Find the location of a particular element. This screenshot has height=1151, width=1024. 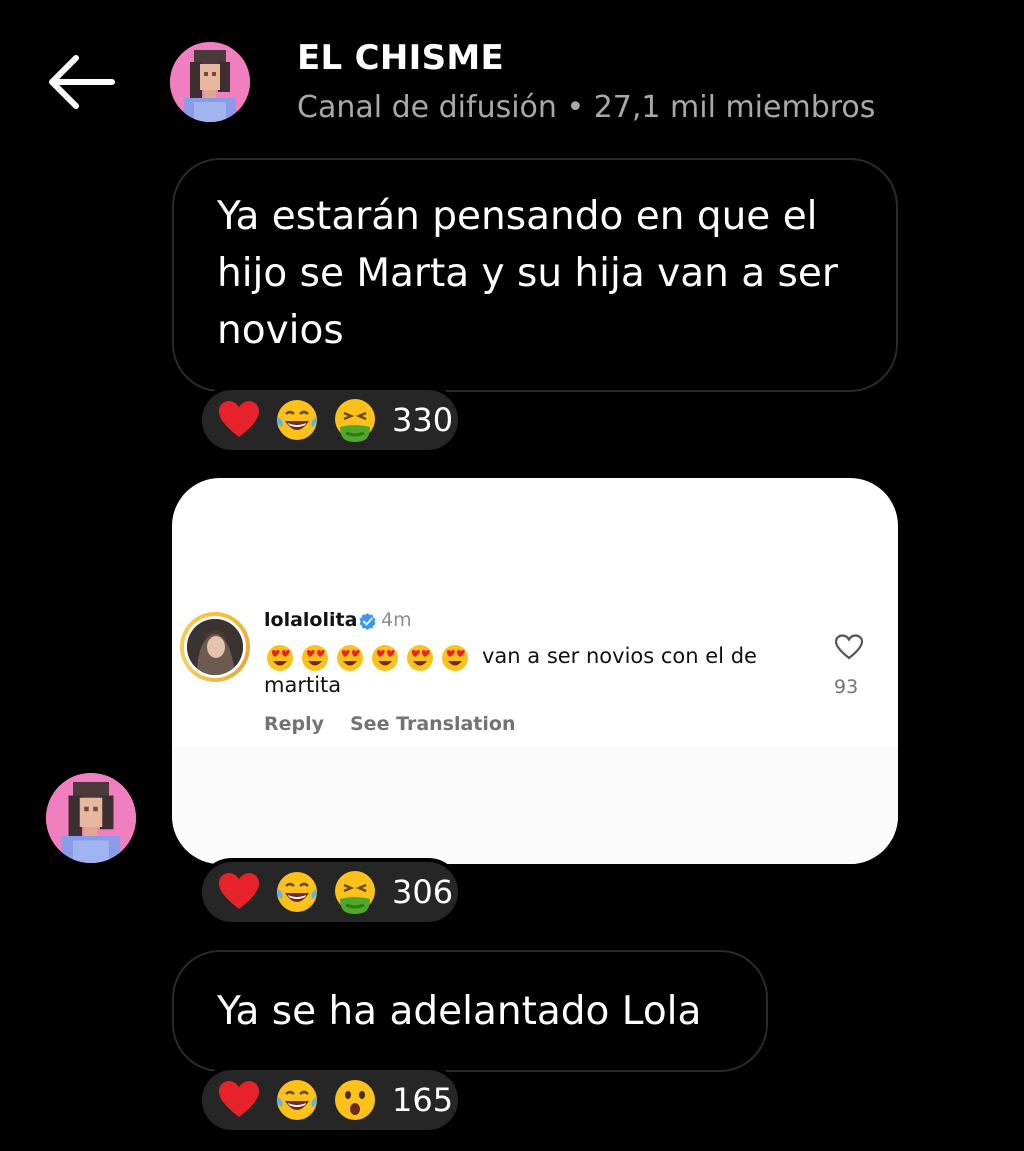

channel-subtitle: Canal de difusión • 27,1 mil miembros is located at coordinates (586, 107).